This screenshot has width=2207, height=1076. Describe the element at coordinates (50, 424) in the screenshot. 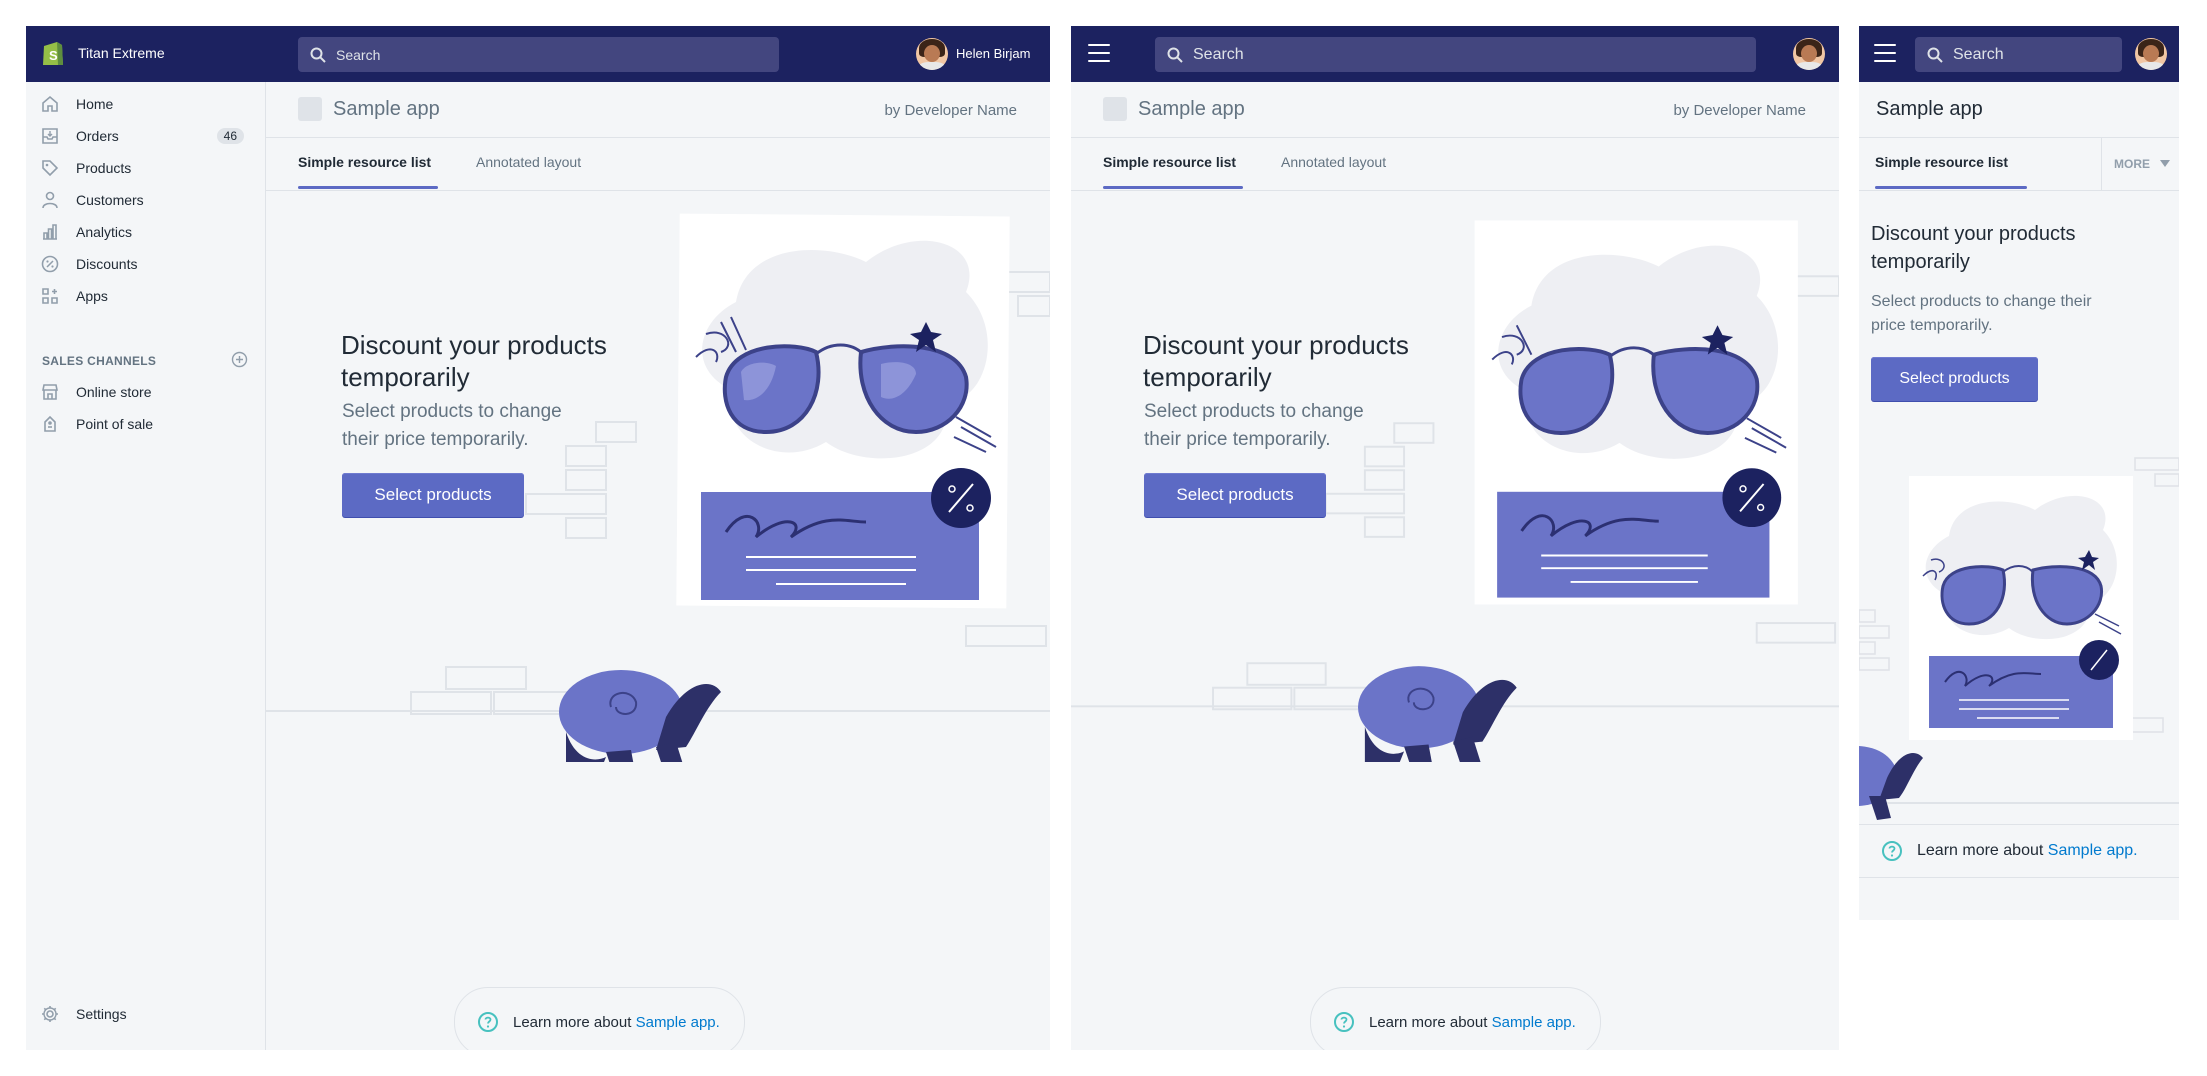

I see `pos-icon` at that location.